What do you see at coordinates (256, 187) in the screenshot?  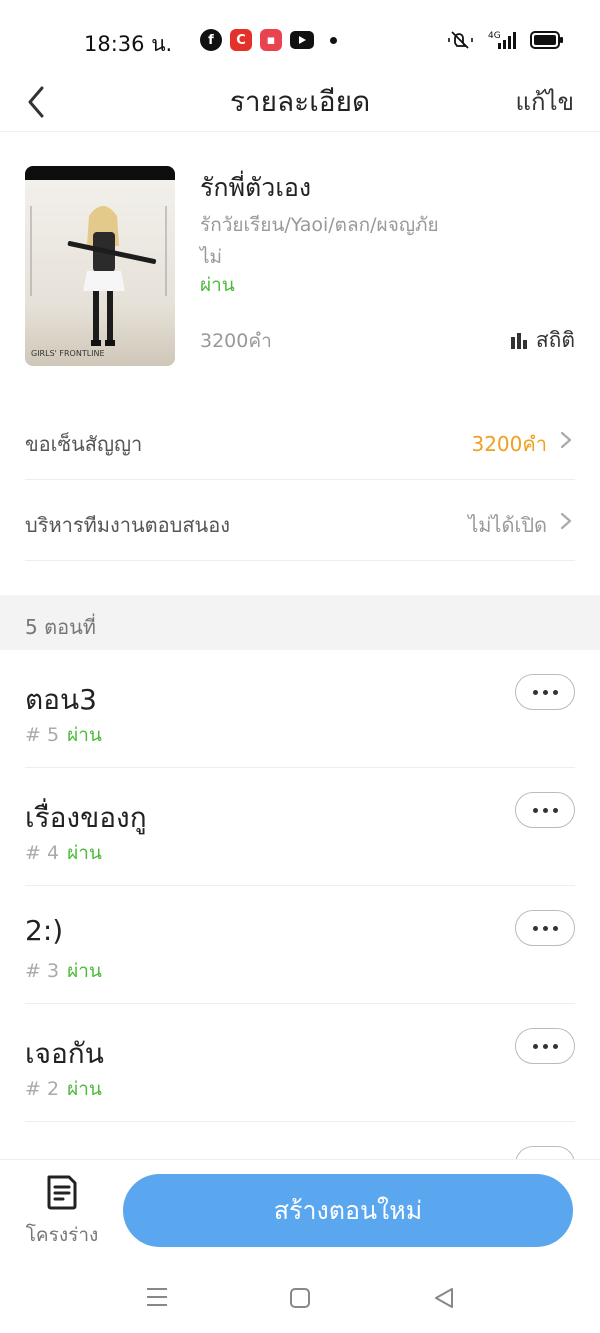 I see `book-title: รักพี่ตัวเอง` at bounding box center [256, 187].